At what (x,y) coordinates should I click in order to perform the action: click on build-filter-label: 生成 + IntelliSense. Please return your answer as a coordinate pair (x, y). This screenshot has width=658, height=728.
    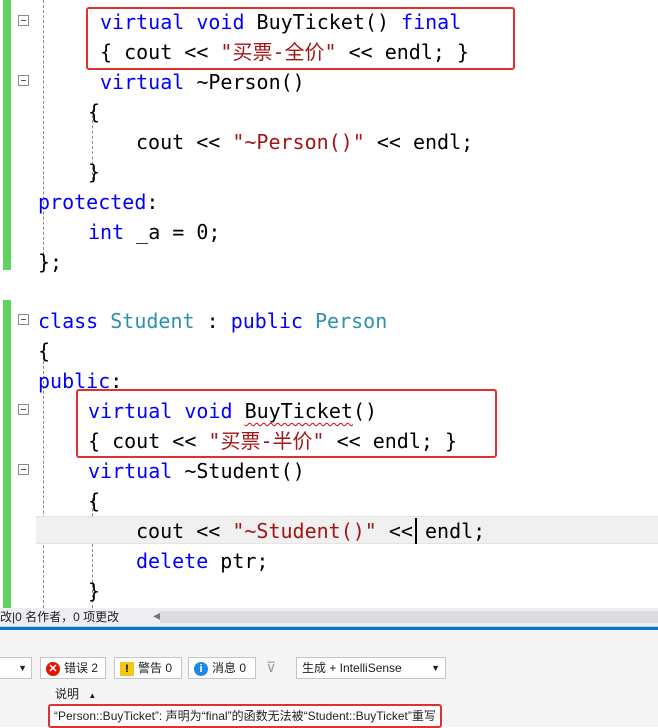
    Looking at the image, I should click on (352, 668).